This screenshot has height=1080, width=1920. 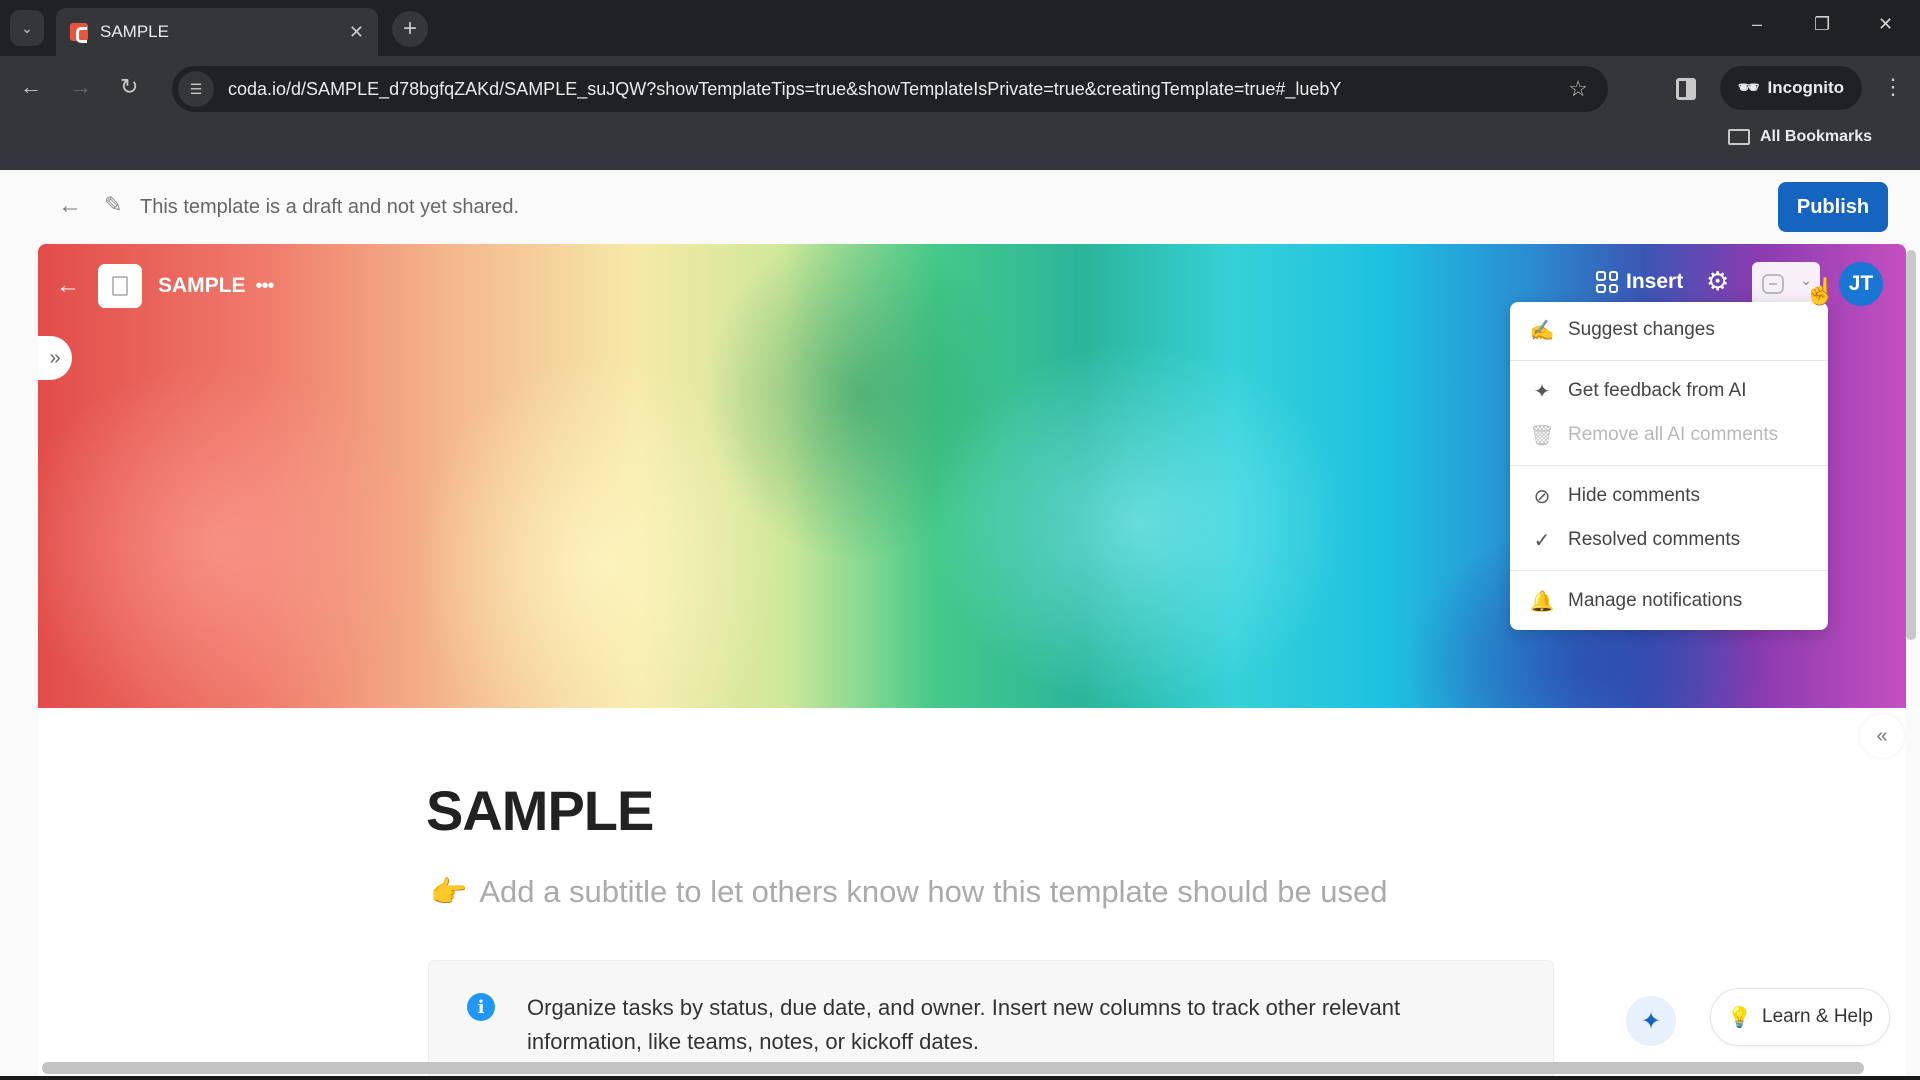 I want to click on info-icon: i, so click(x=481, y=1007).